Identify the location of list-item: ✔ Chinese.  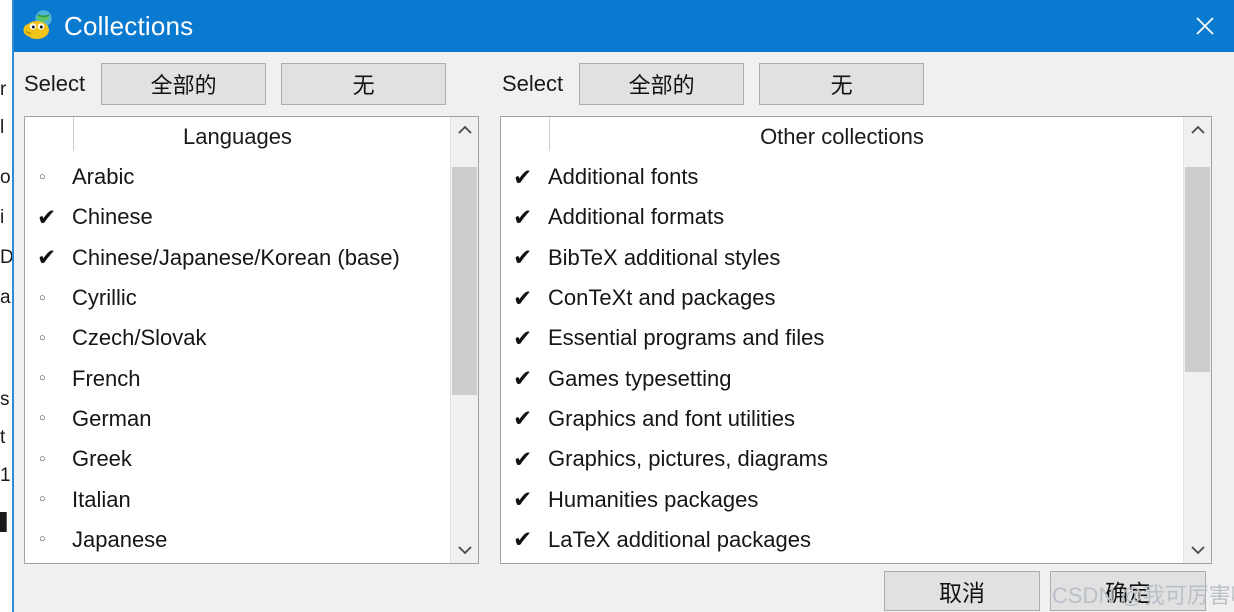
(237, 217).